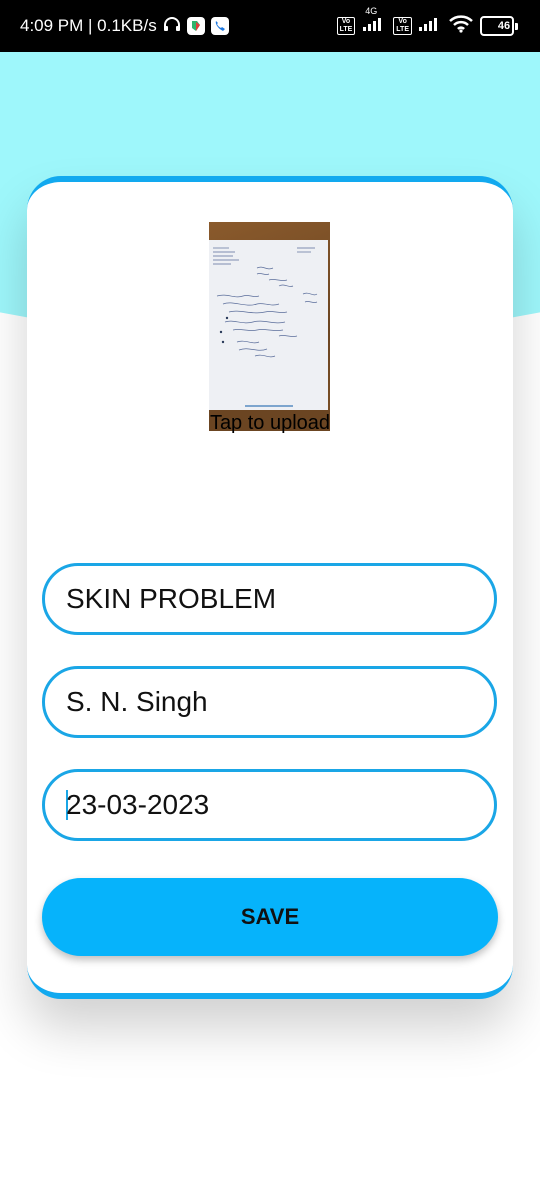 Image resolution: width=540 pixels, height=1200 pixels. Describe the element at coordinates (371, 10) in the screenshot. I see `network-label: 4G` at that location.